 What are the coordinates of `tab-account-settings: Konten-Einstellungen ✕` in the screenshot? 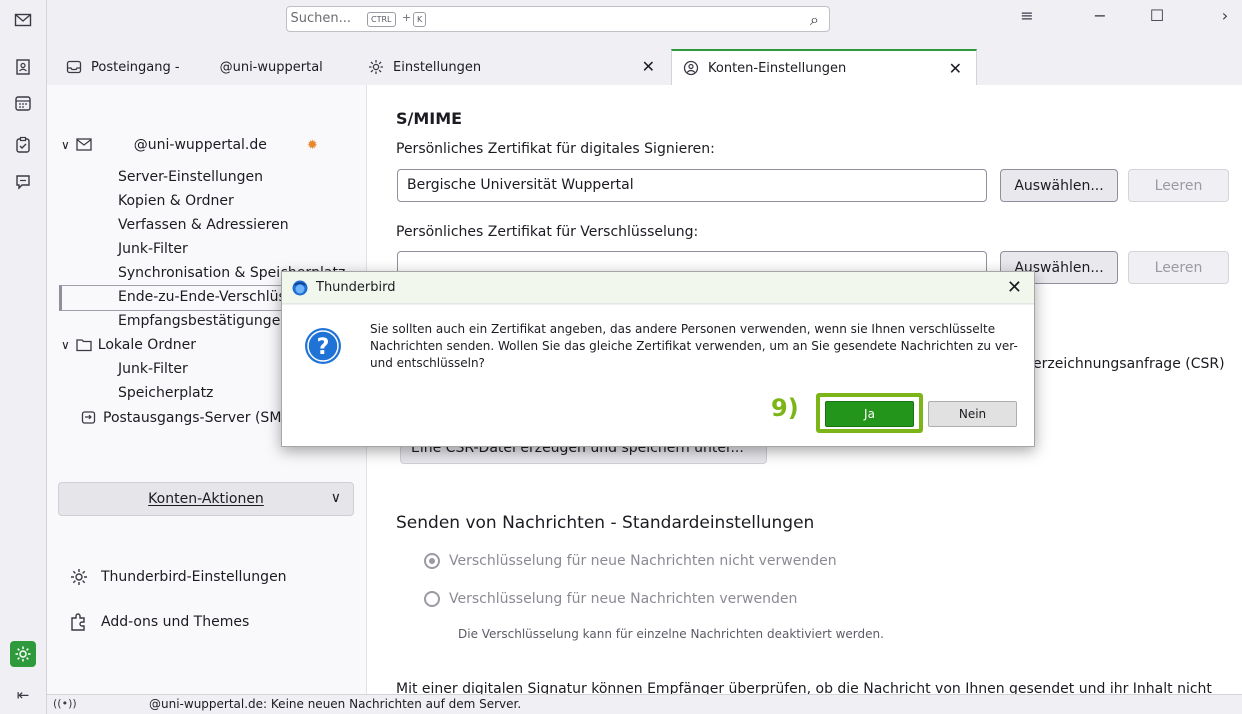 It's located at (824, 67).